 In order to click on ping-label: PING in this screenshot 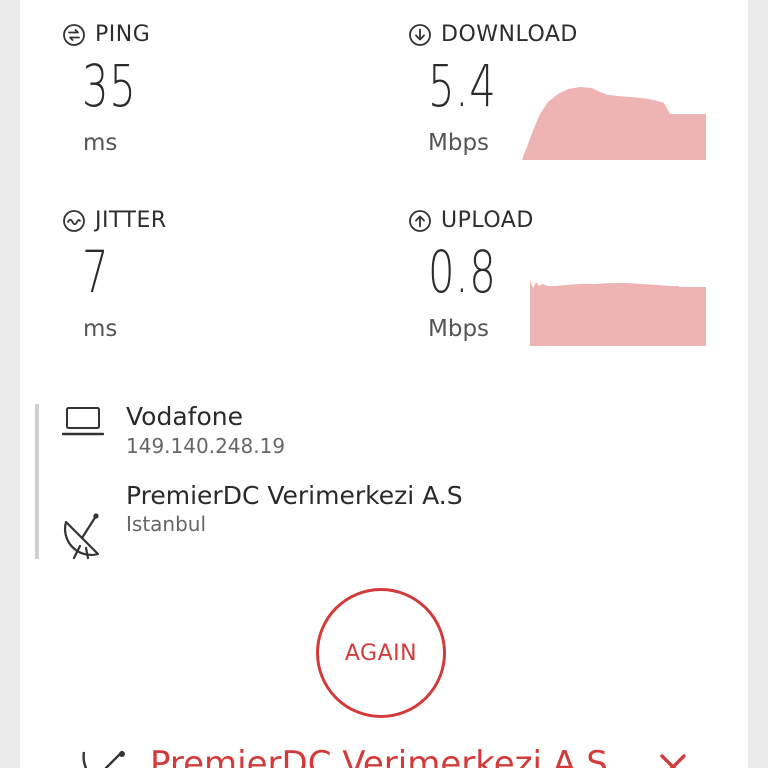, I will do `click(123, 34)`.